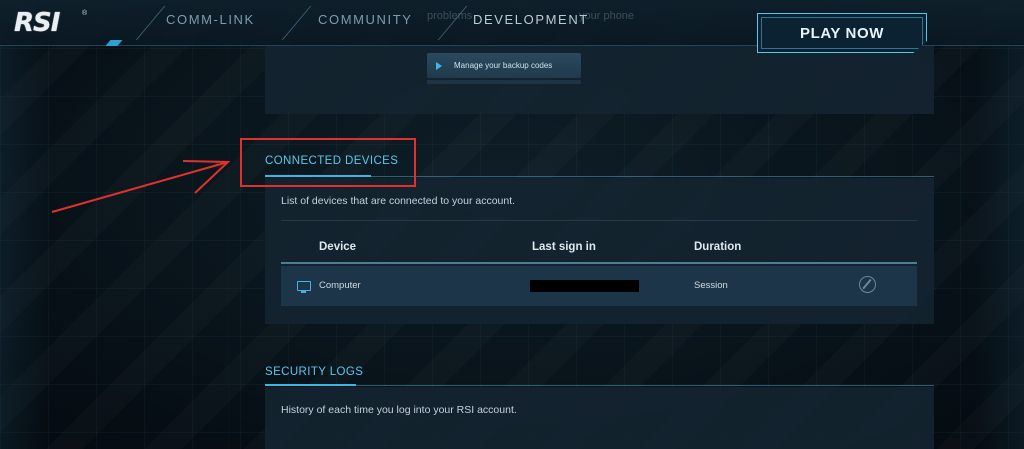 This screenshot has width=1024, height=449. What do you see at coordinates (206, 177) in the screenshot?
I see `annotation-arrow-head` at bounding box center [206, 177].